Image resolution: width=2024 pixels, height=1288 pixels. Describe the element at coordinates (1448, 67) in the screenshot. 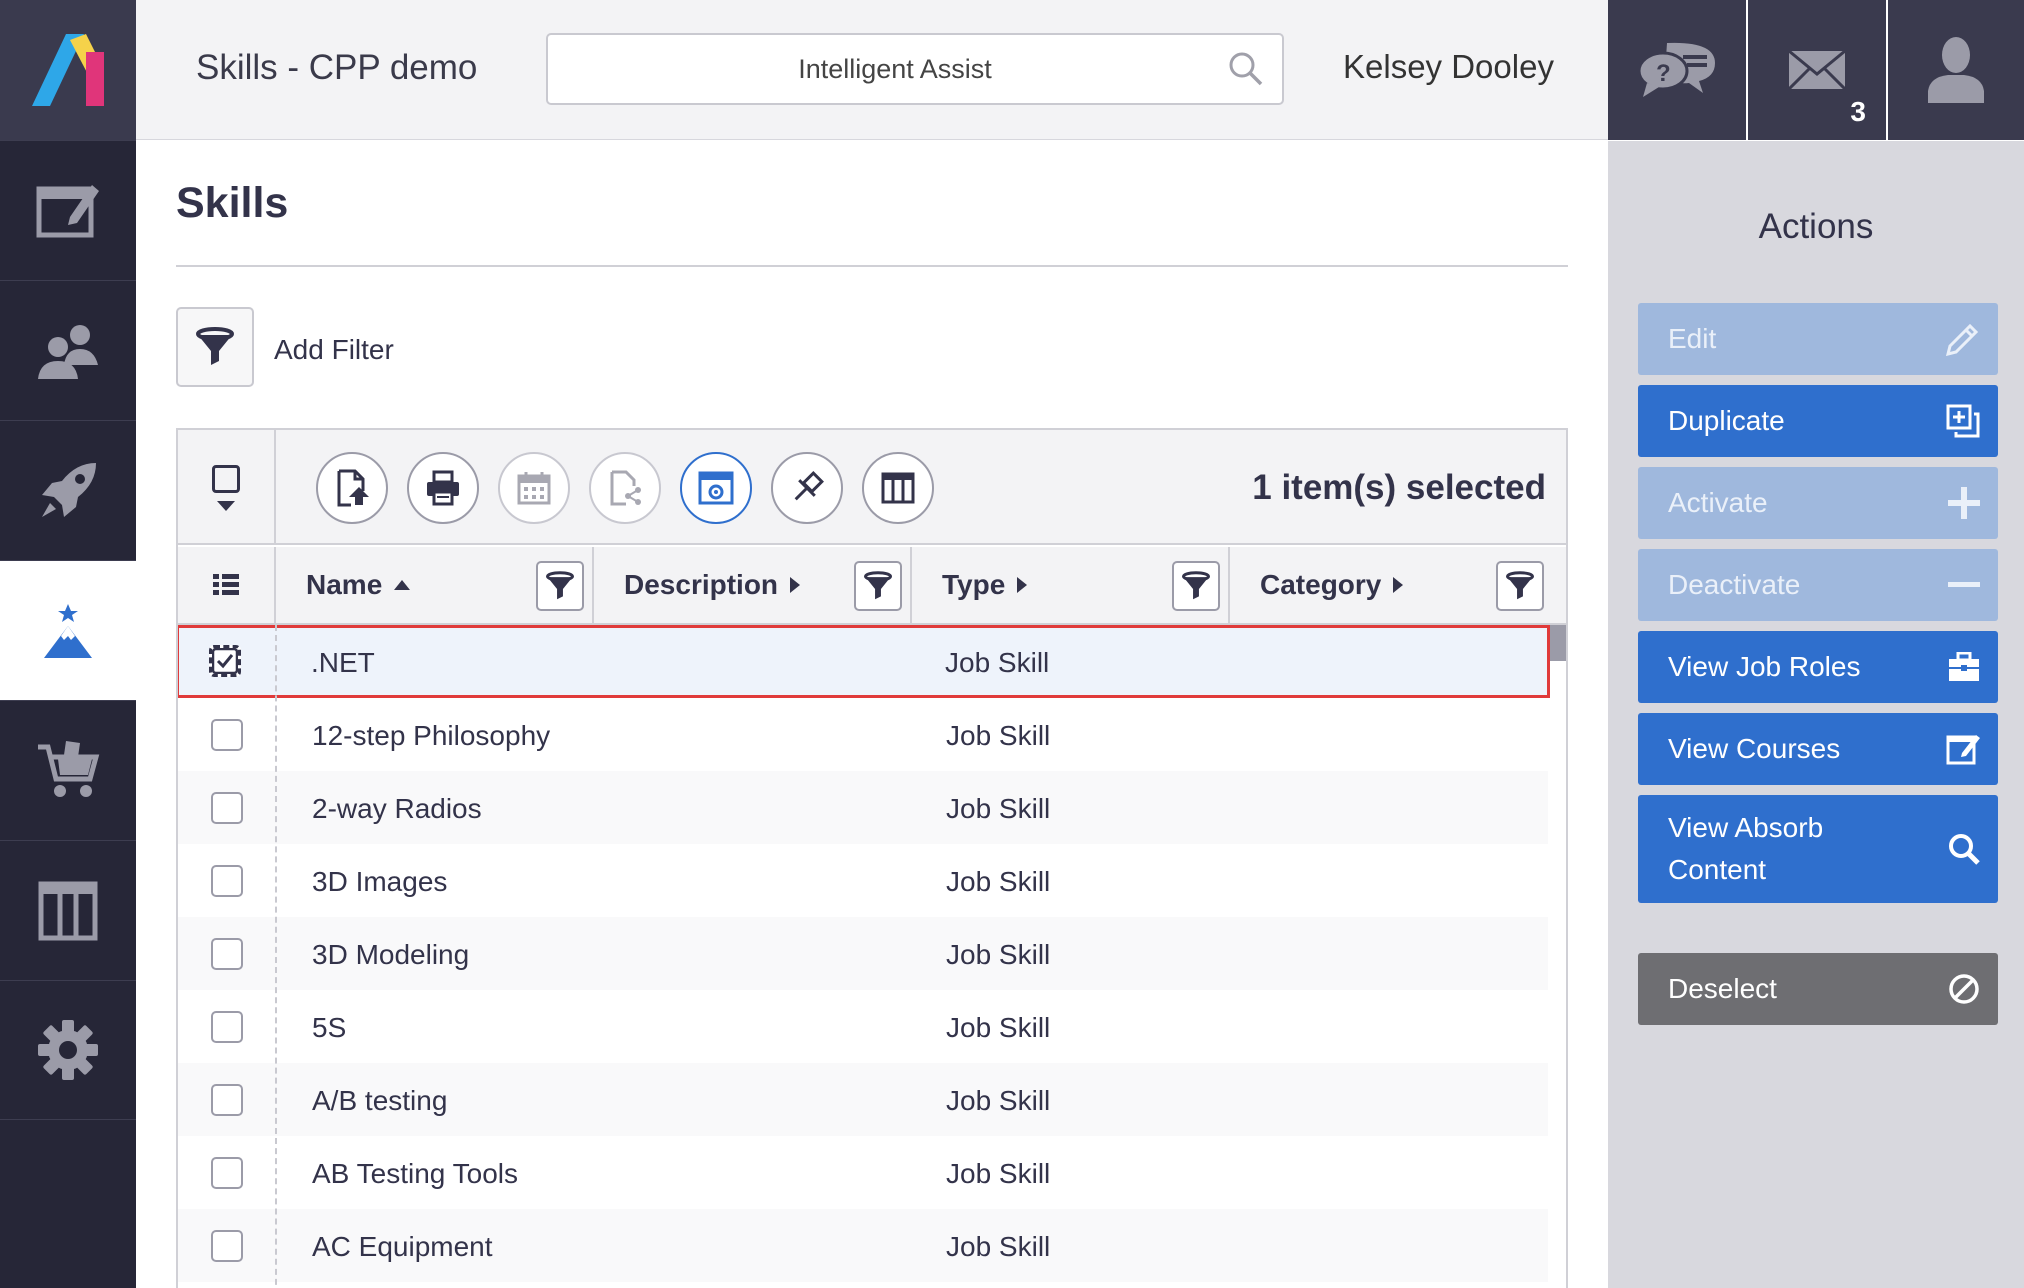

I see `user-name: Kelsey Dooley` at that location.